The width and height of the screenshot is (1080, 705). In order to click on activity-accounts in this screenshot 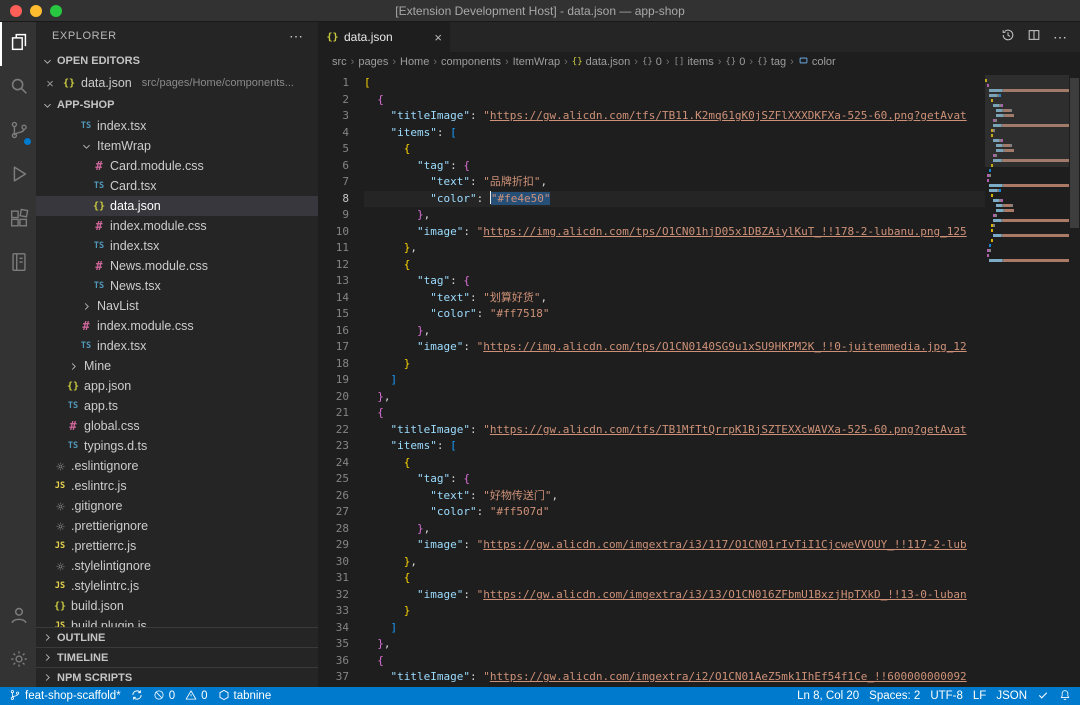, I will do `click(18, 617)`.